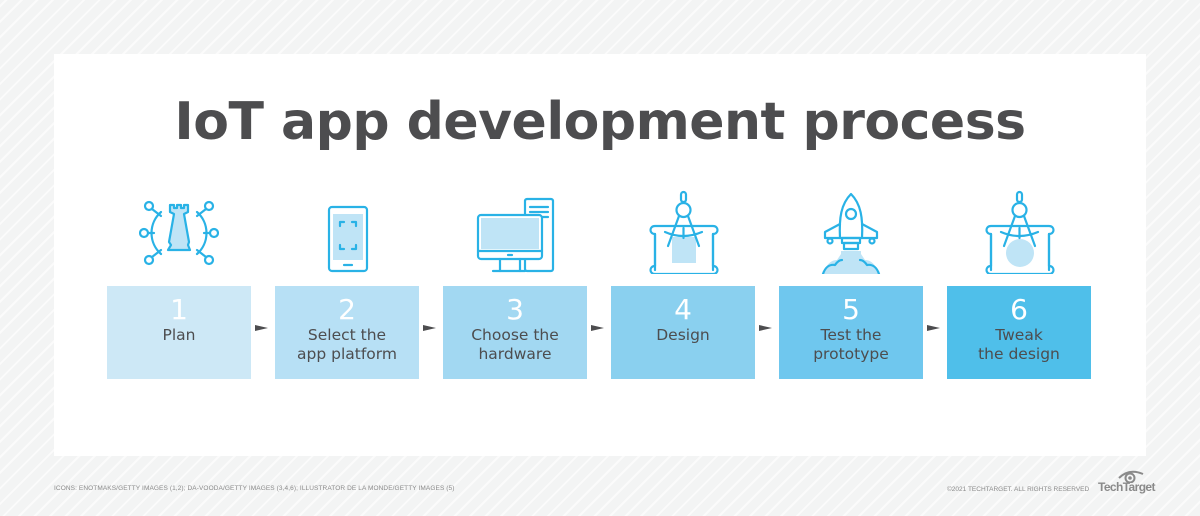 The width and height of the screenshot is (1200, 516). Describe the element at coordinates (1127, 487) in the screenshot. I see `techtarget-logo: TechTarget` at that location.